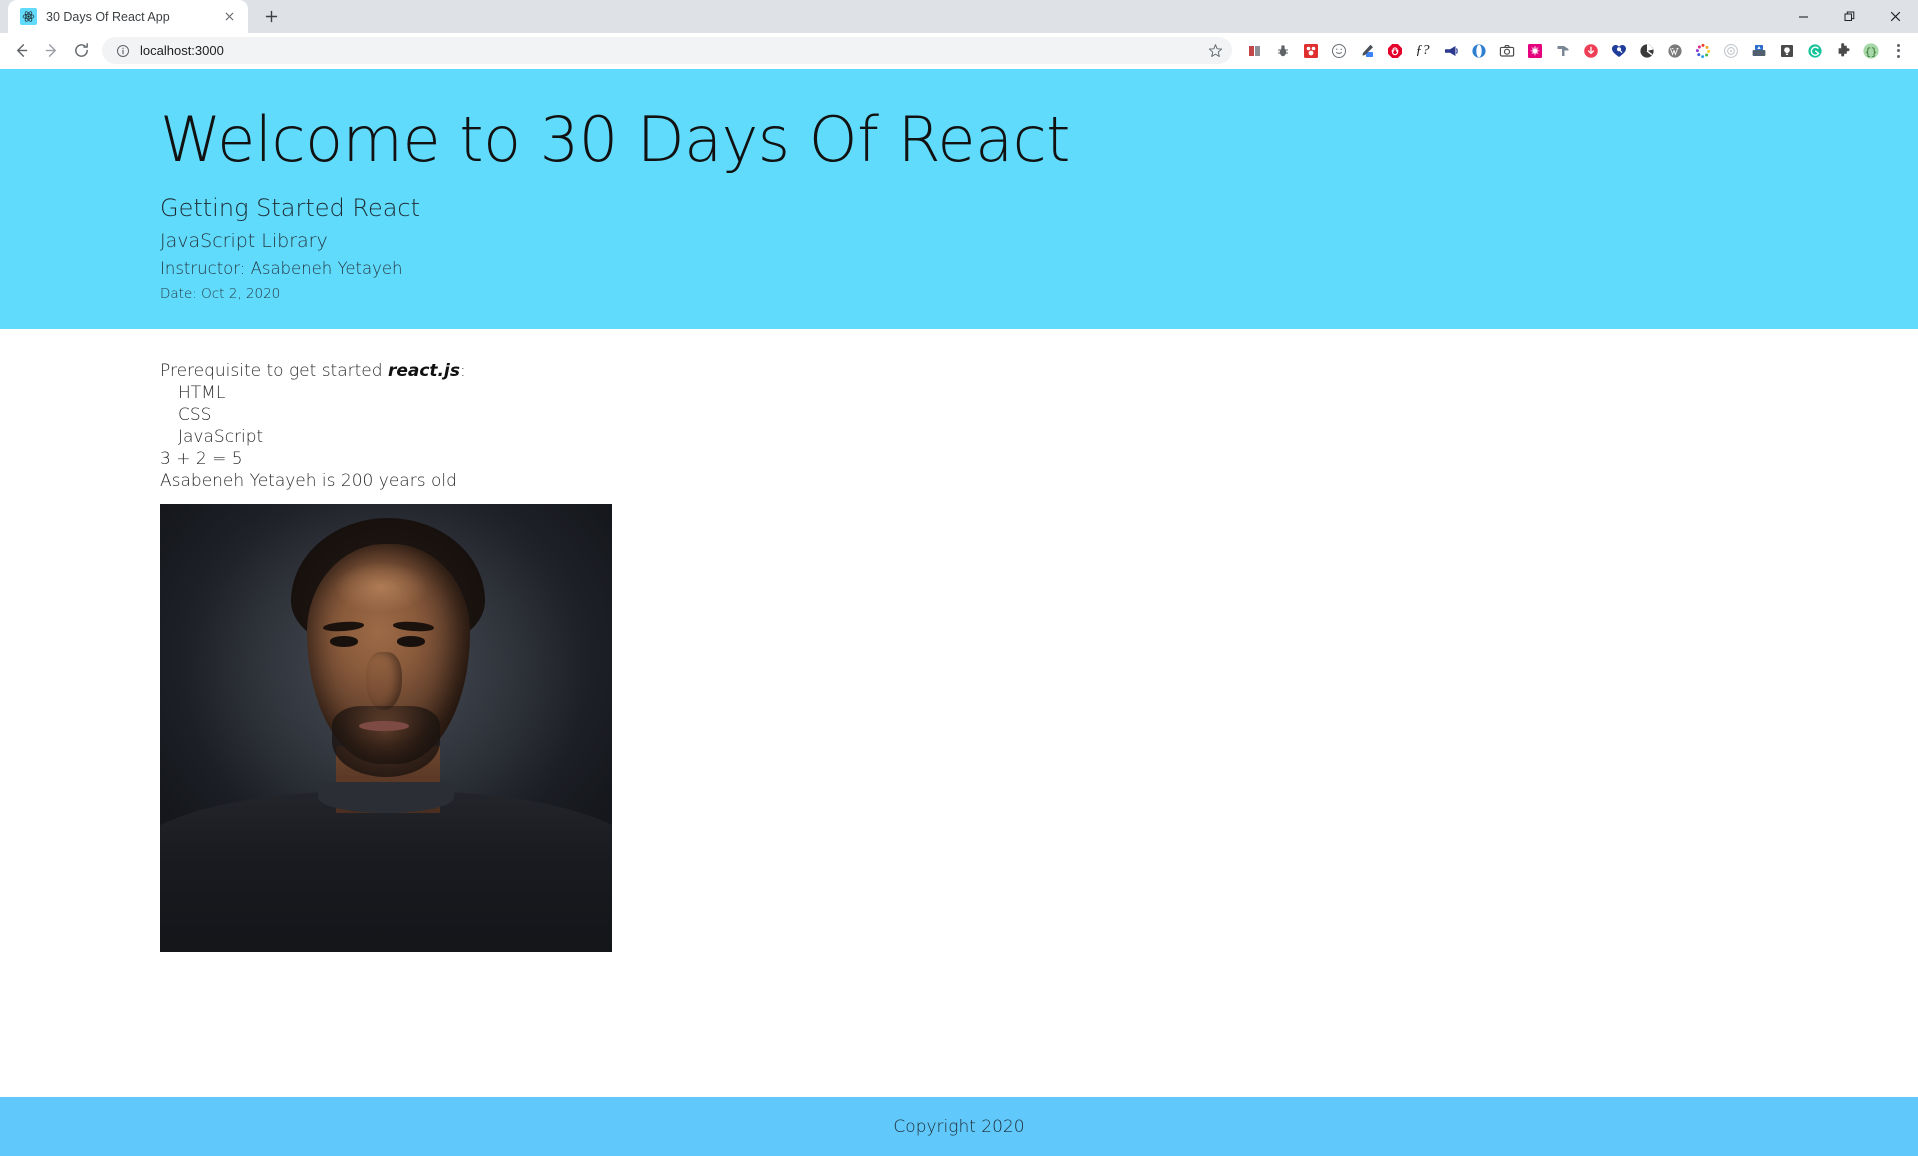 The image size is (1918, 1156). What do you see at coordinates (244, 241) in the screenshot?
I see `library-label: JavaScript Library` at bounding box center [244, 241].